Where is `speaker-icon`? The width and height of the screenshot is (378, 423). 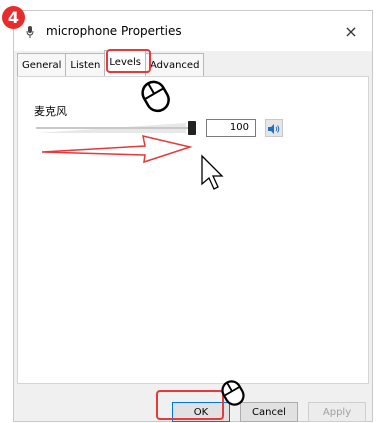
speaker-icon is located at coordinates (274, 128).